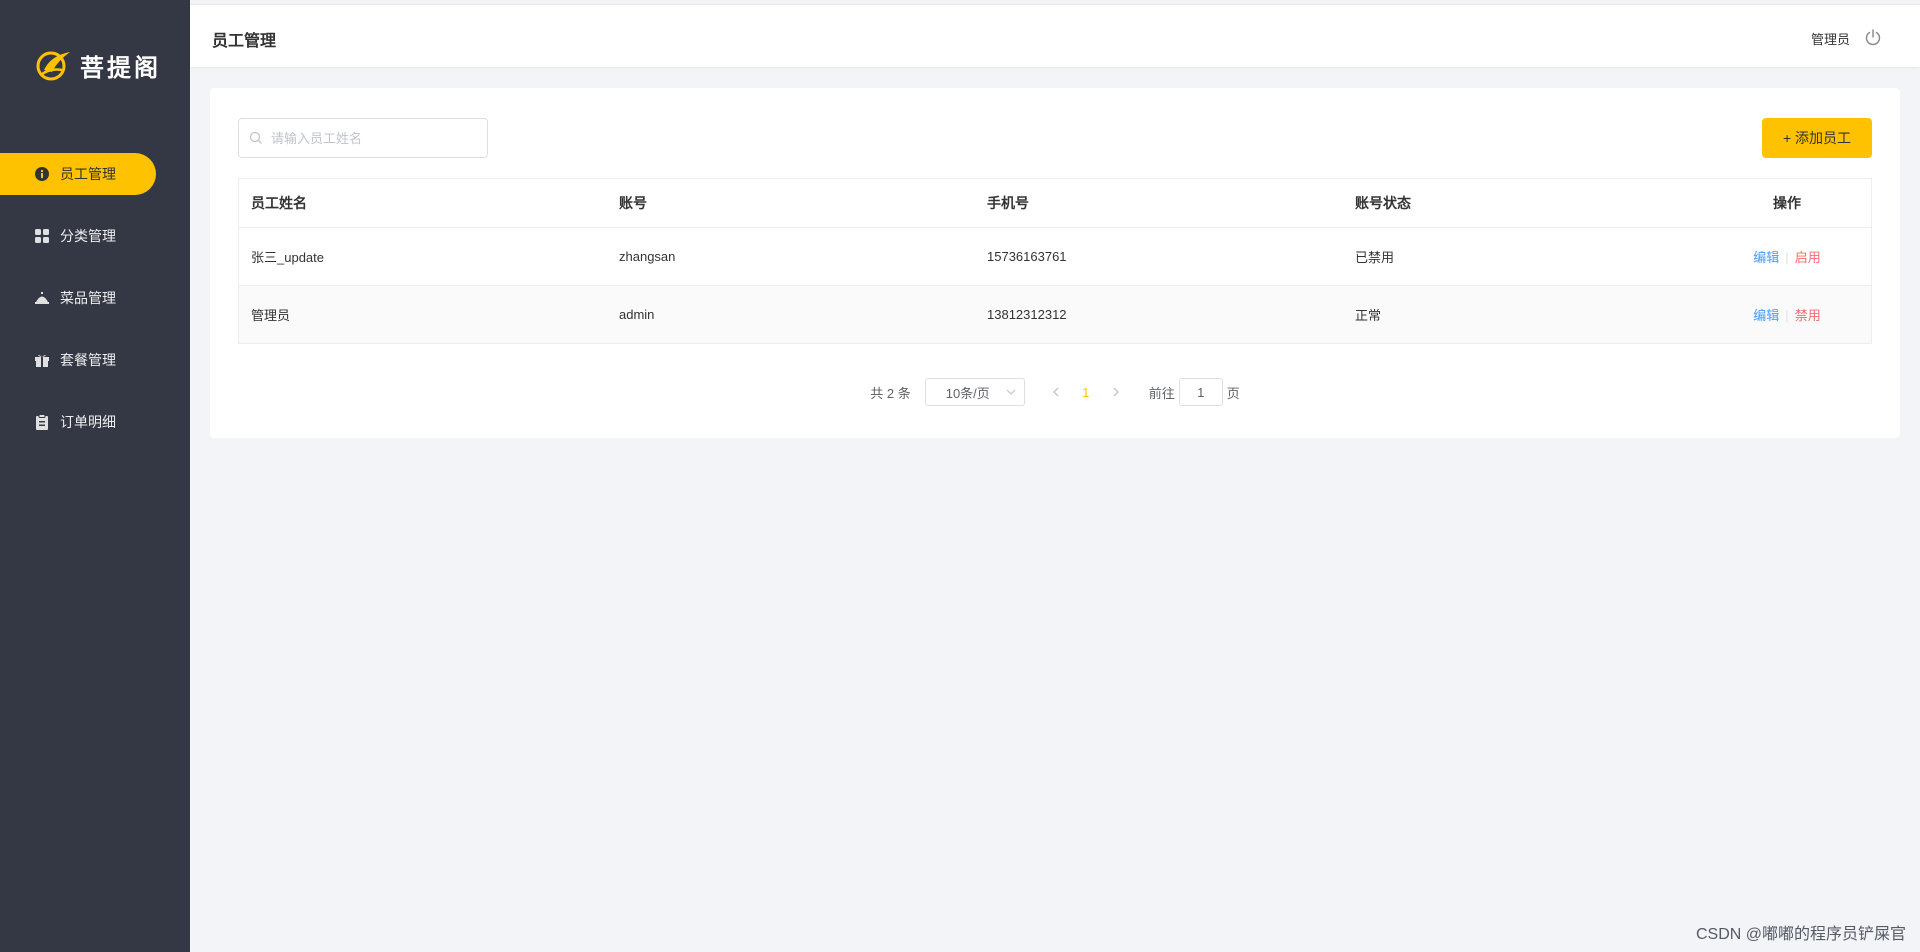 This screenshot has height=952, width=1920. Describe the element at coordinates (120, 67) in the screenshot. I see `brand-name: 菩提阁` at that location.